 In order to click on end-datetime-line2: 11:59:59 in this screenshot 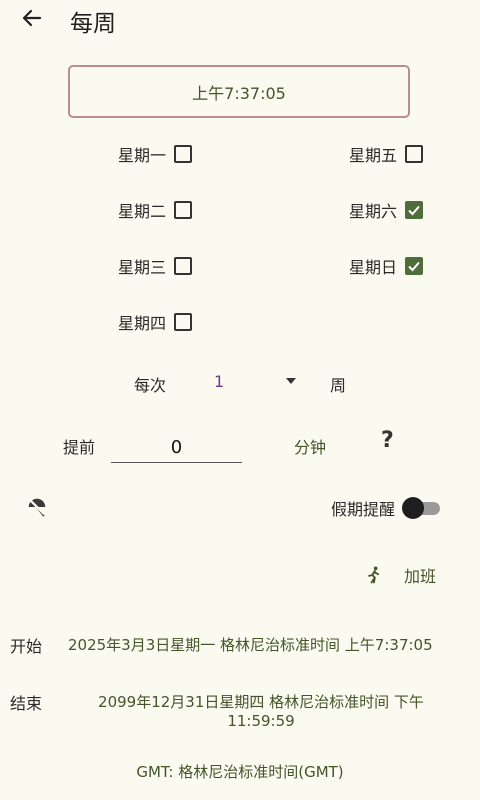, I will do `click(261, 721)`.